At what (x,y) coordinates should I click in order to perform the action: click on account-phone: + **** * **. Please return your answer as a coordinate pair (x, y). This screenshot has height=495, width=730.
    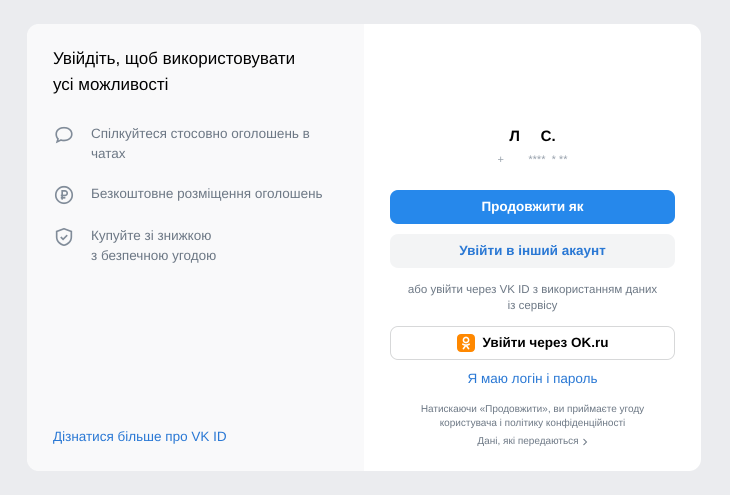
    Looking at the image, I should click on (532, 160).